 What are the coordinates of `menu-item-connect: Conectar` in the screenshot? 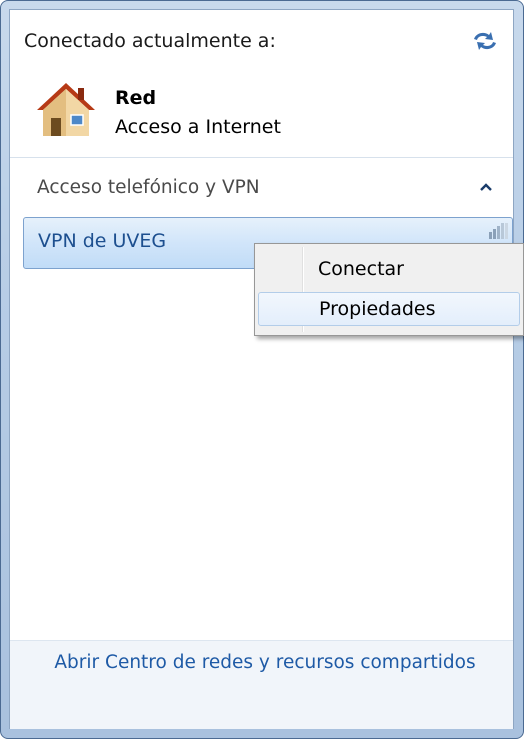 It's located at (389, 269).